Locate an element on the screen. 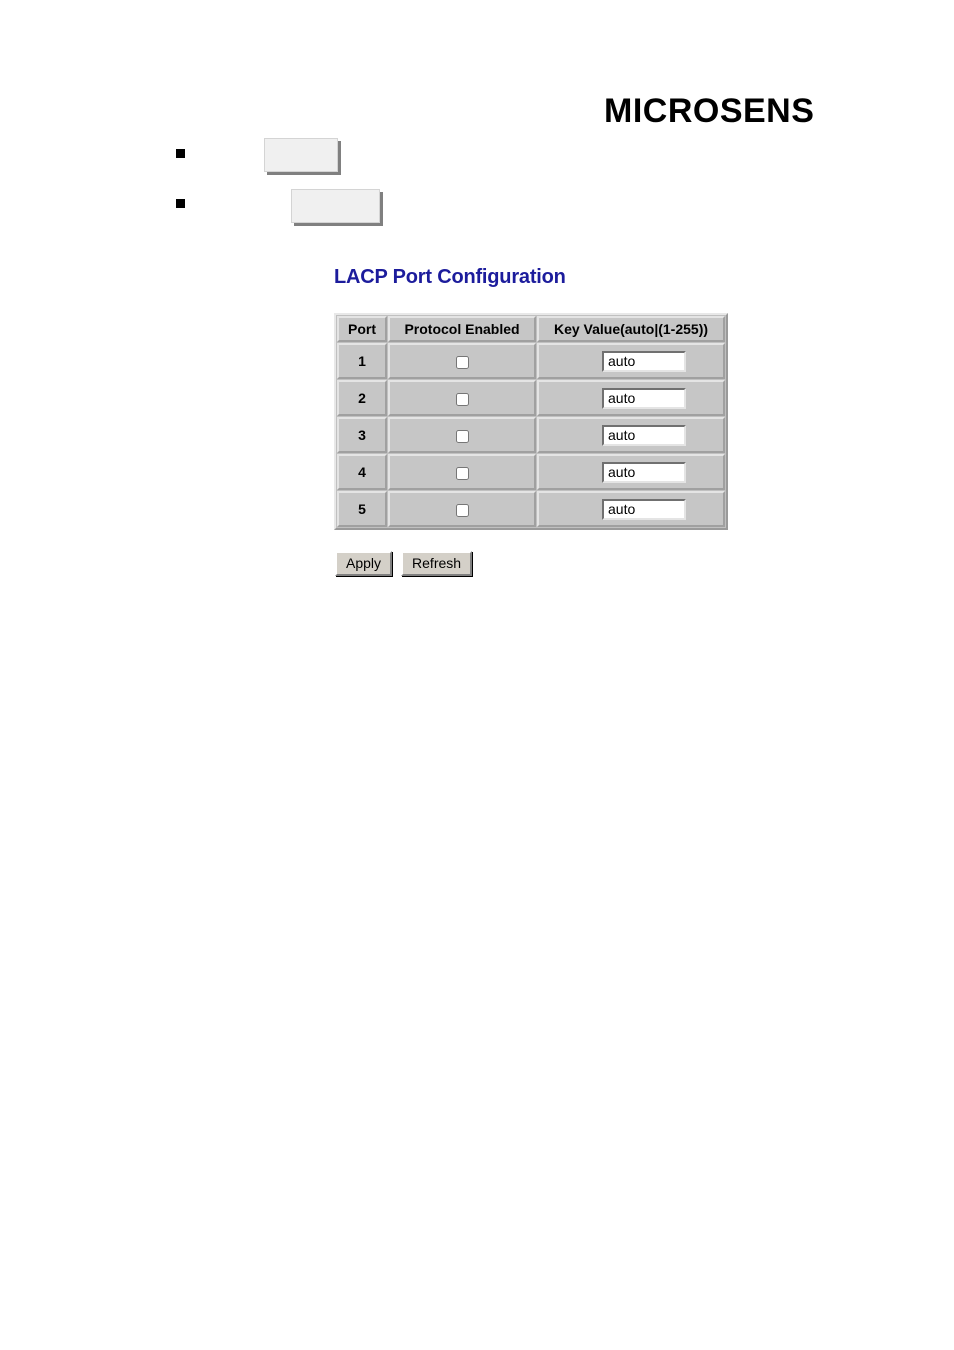 The width and height of the screenshot is (954, 1350). column-header-key-value: Key Value(auto|(1-255)) is located at coordinates (631, 329).